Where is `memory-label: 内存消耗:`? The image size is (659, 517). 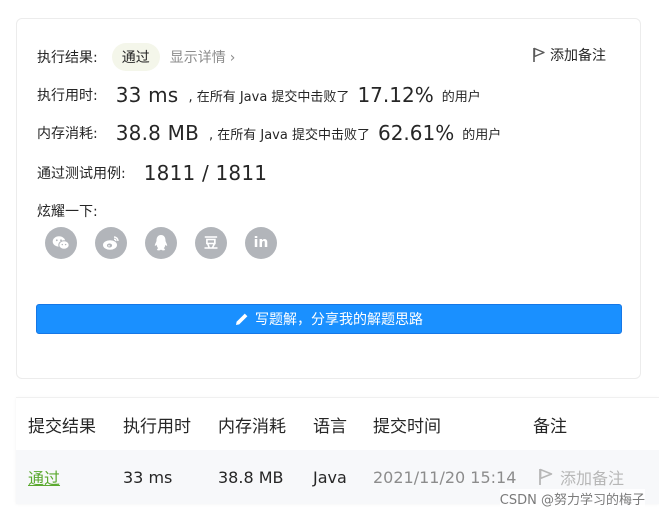 memory-label: 内存消耗: is located at coordinates (67, 134).